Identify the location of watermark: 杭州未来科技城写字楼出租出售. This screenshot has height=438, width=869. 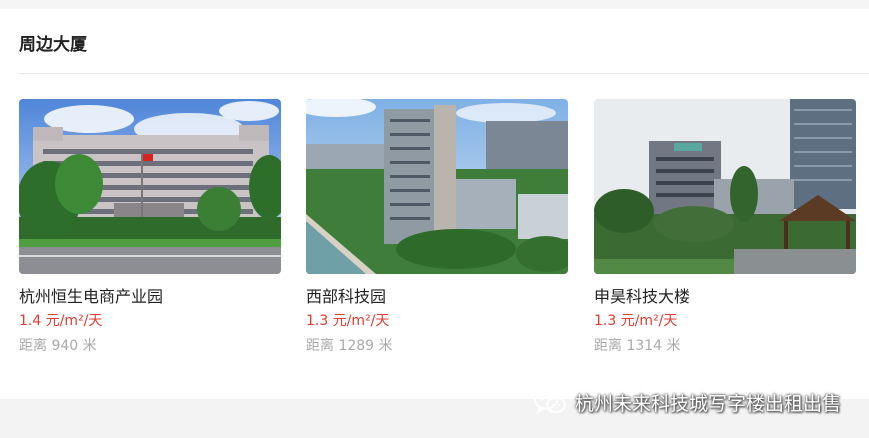
(687, 402).